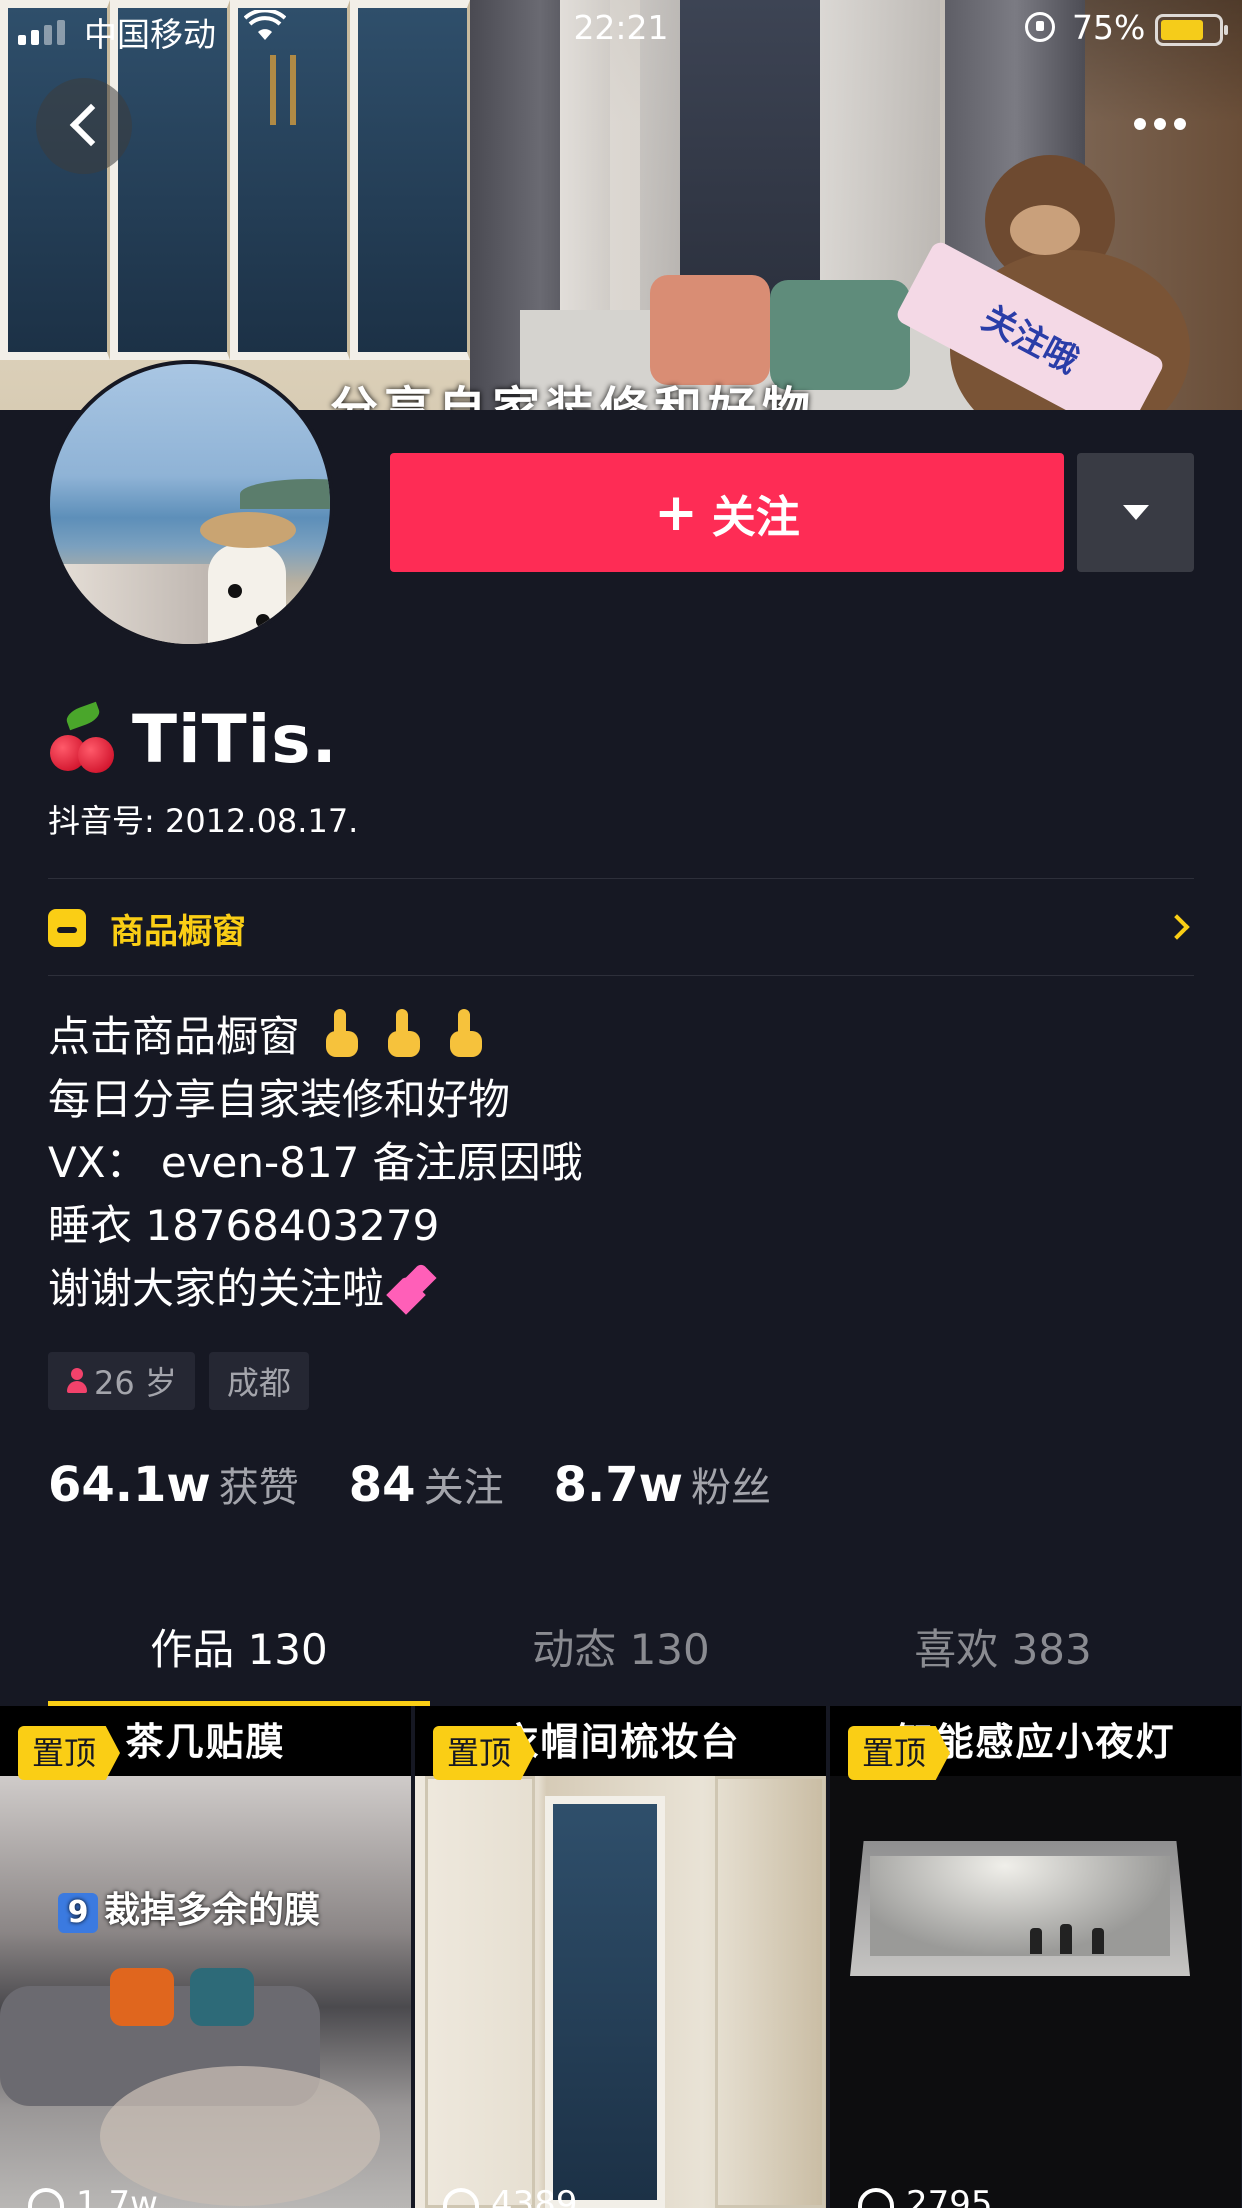  Describe the element at coordinates (189, 1907) in the screenshot. I see `video-overlay-text: 9 裁掉多余的膜` at that location.